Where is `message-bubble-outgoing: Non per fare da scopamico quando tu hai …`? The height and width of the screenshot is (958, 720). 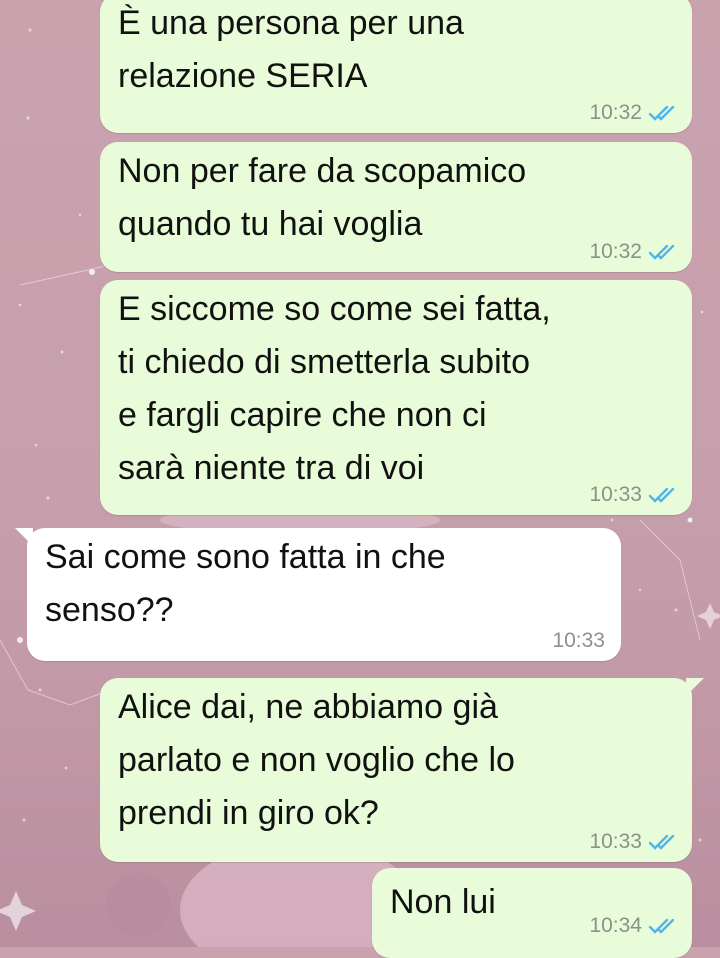
message-bubble-outgoing: Non per fare da scopamico quando tu hai … is located at coordinates (396, 207).